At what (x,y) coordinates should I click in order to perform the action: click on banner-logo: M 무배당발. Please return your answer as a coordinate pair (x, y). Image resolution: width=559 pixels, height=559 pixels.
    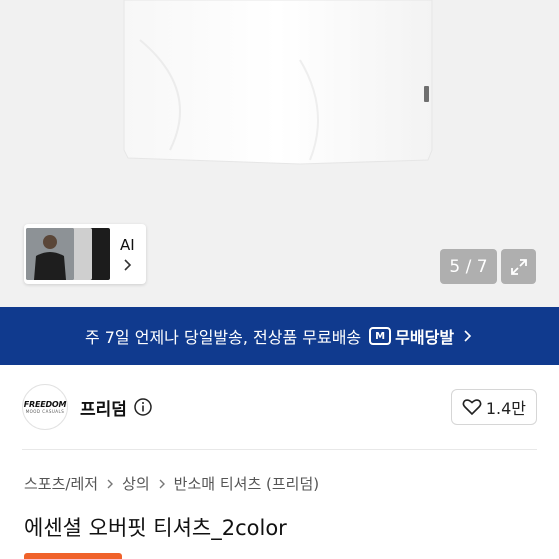
    Looking at the image, I should click on (411, 336).